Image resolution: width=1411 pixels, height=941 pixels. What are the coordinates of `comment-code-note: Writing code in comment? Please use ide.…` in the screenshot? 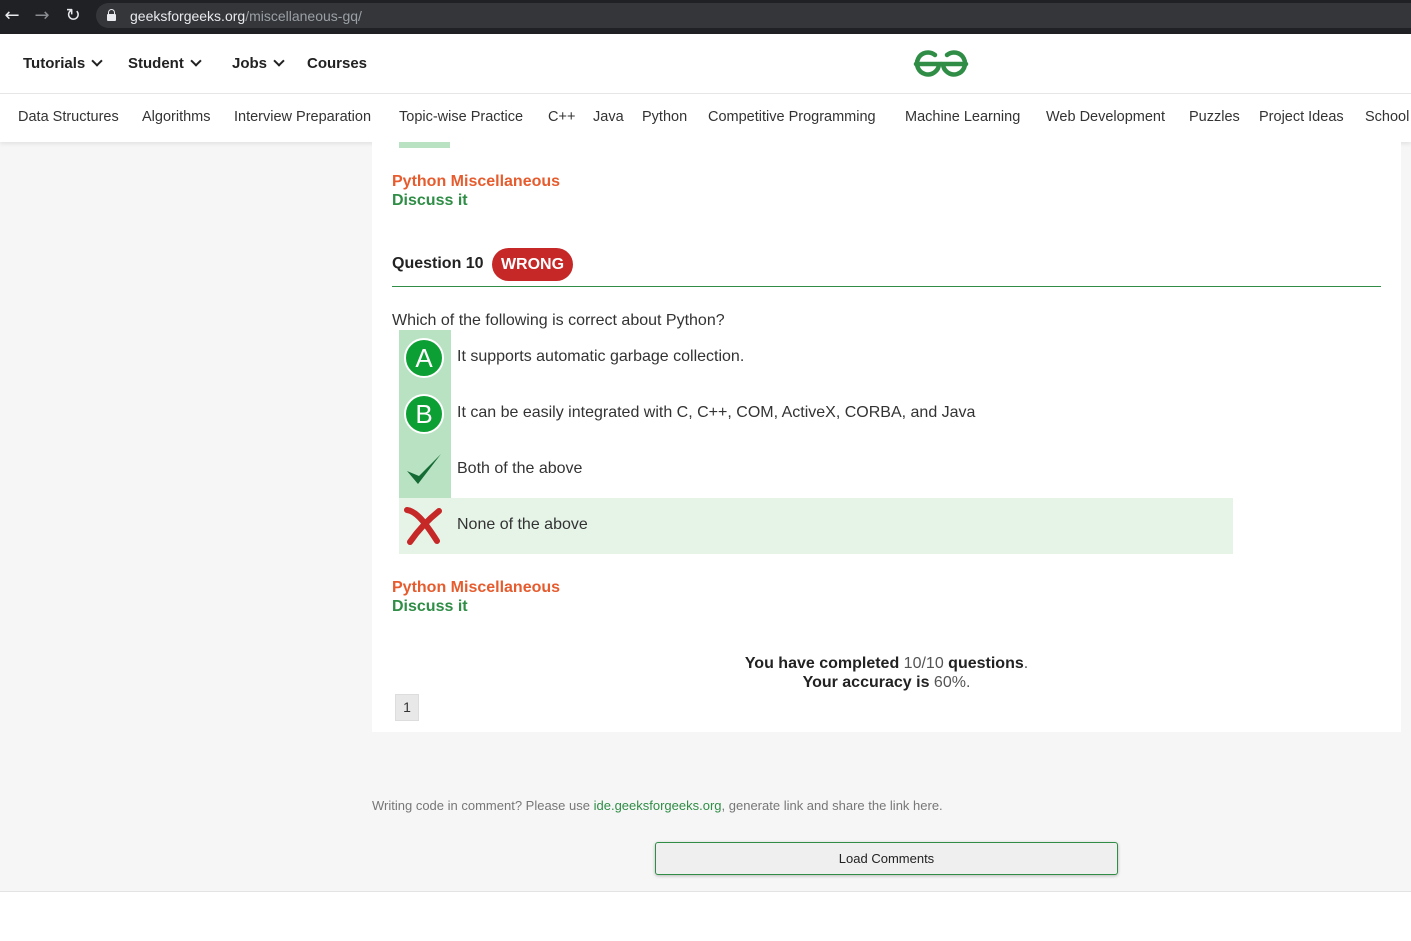 It's located at (657, 805).